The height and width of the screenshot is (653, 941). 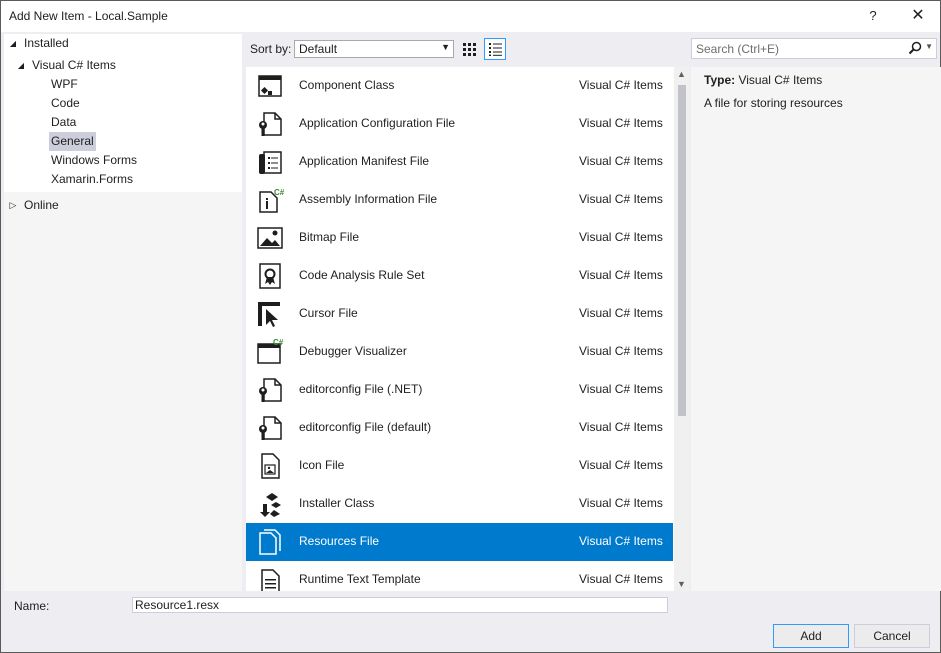 What do you see at coordinates (74, 65) in the screenshot?
I see `tree-label-visual-csharp: Visual C# Items` at bounding box center [74, 65].